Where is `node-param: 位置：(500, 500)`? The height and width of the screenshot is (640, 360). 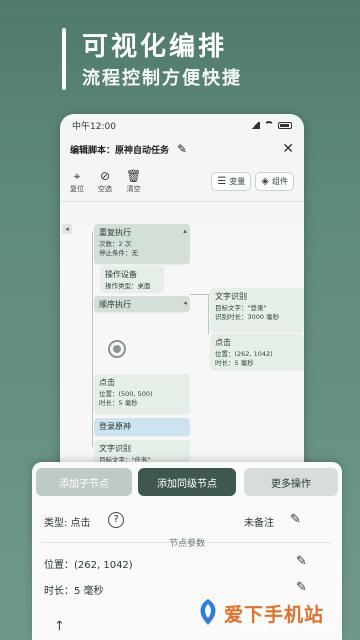 node-param: 位置：(500, 500) is located at coordinates (126, 394).